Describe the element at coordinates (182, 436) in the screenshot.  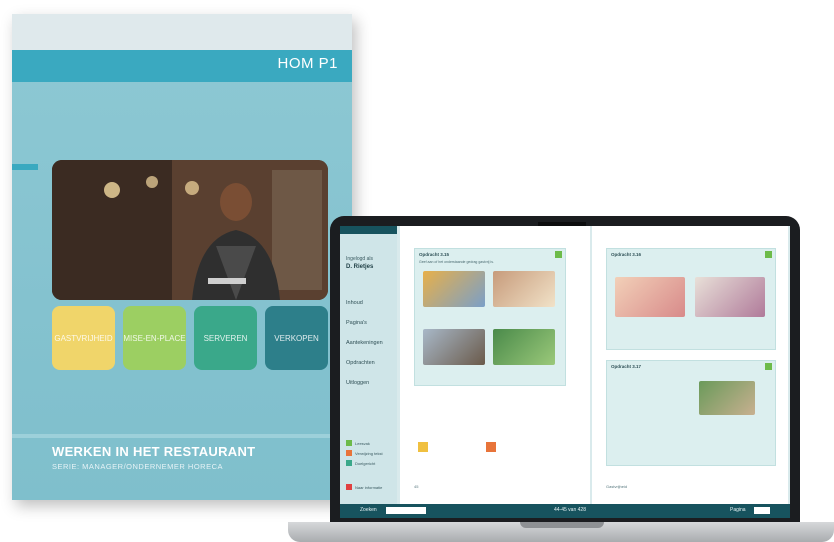
I see `book-divider` at that location.